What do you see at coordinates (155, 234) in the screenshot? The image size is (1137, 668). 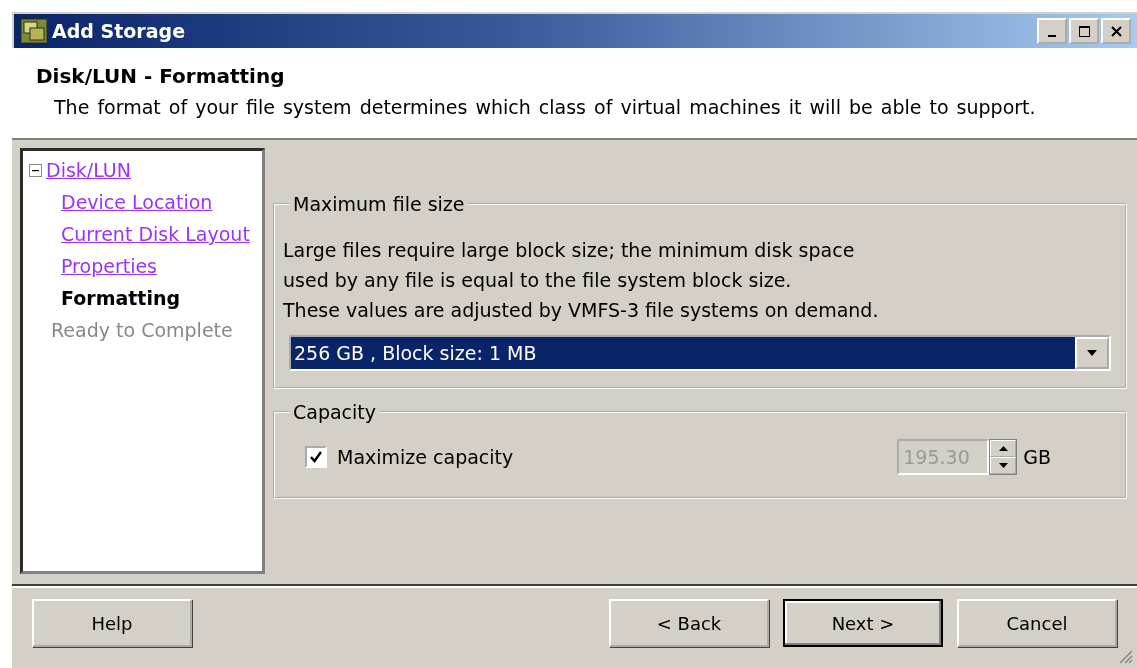 I see `step-link: Current Disk Layout` at bounding box center [155, 234].